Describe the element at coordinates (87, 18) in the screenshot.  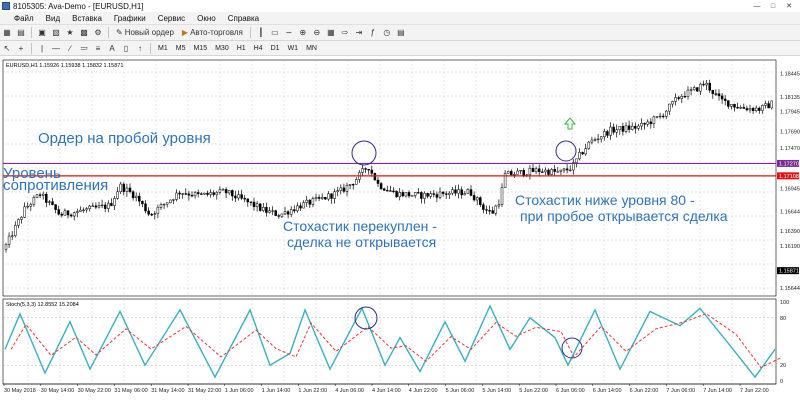
I see `menu-insert: Вставка` at that location.